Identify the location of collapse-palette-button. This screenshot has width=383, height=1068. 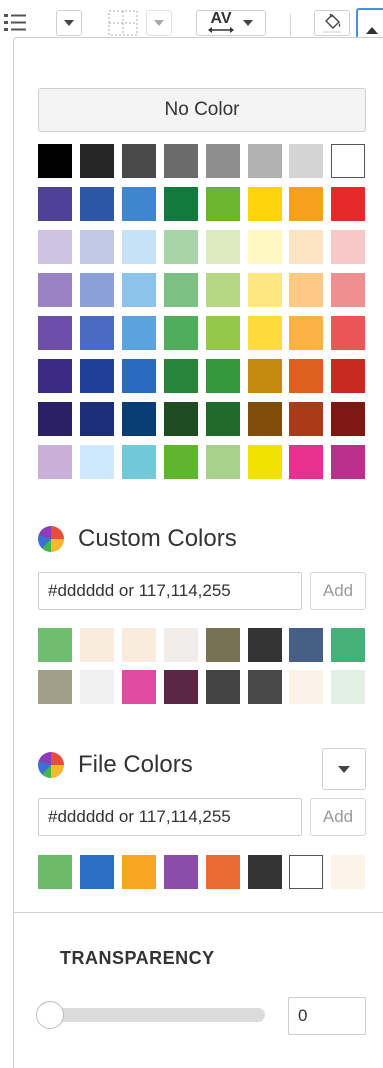
(369, 24).